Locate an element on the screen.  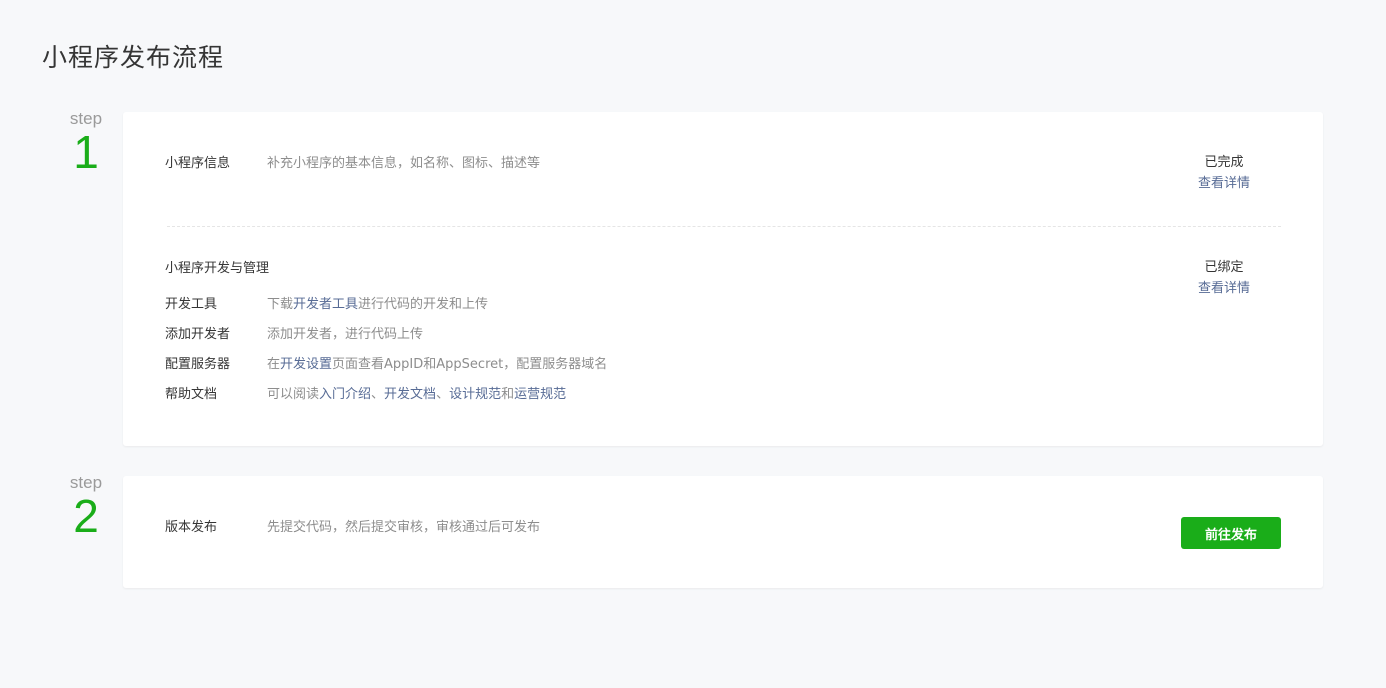
publish-button: 前往发布 is located at coordinates (1231, 533).